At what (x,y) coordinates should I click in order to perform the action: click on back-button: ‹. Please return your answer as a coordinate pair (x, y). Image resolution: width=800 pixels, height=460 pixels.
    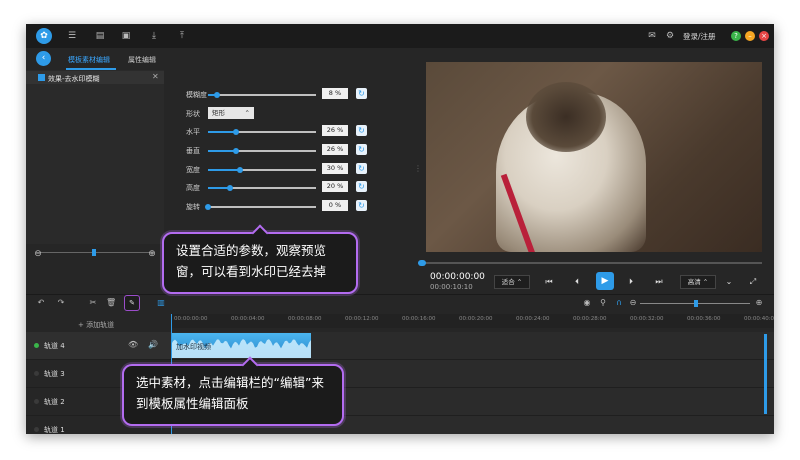
    Looking at the image, I should click on (43, 58).